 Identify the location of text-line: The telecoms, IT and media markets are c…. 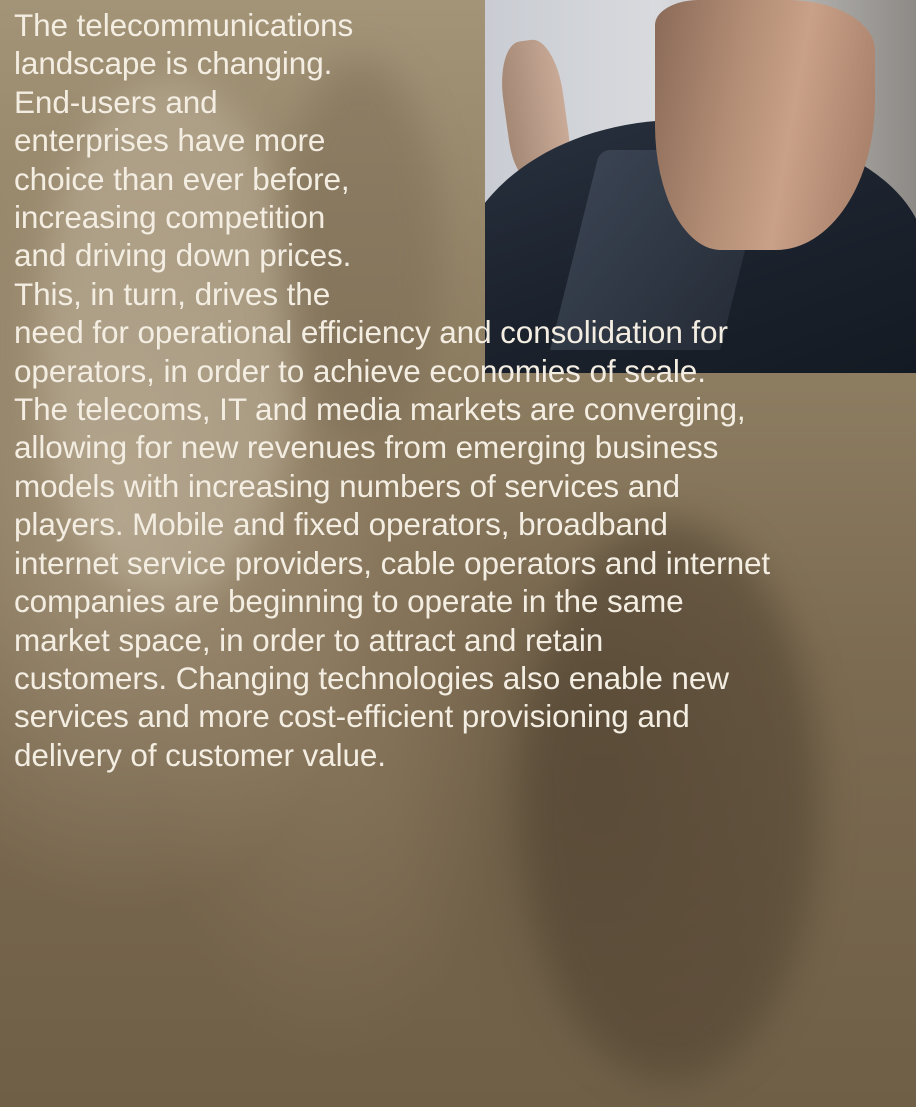
(380, 409).